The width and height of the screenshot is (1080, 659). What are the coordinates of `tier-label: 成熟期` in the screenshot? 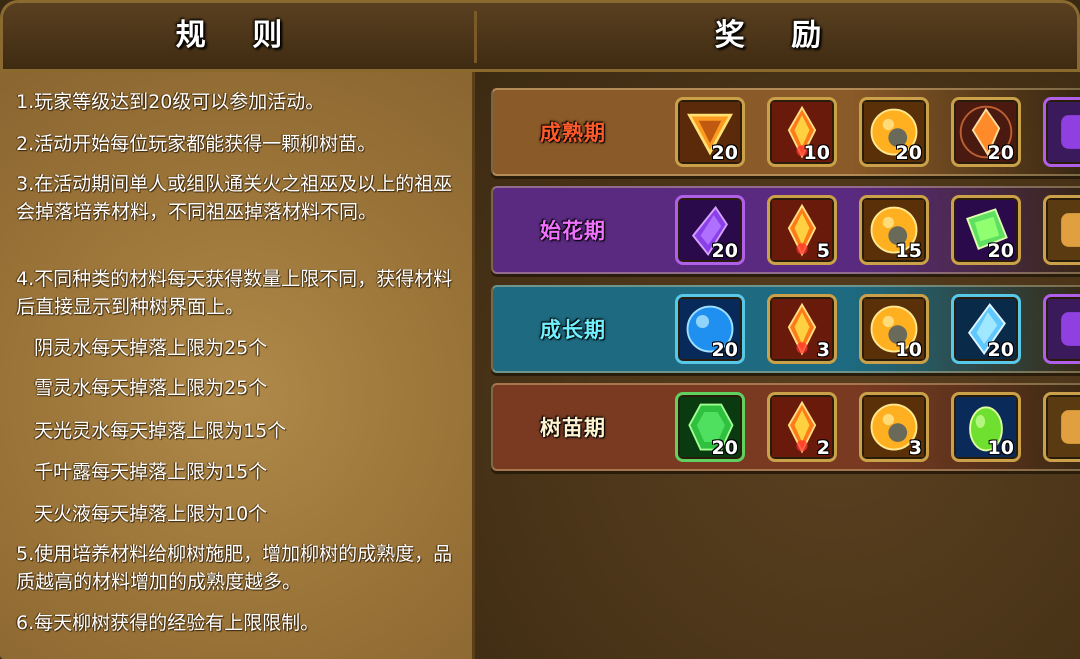 It's located at (573, 133).